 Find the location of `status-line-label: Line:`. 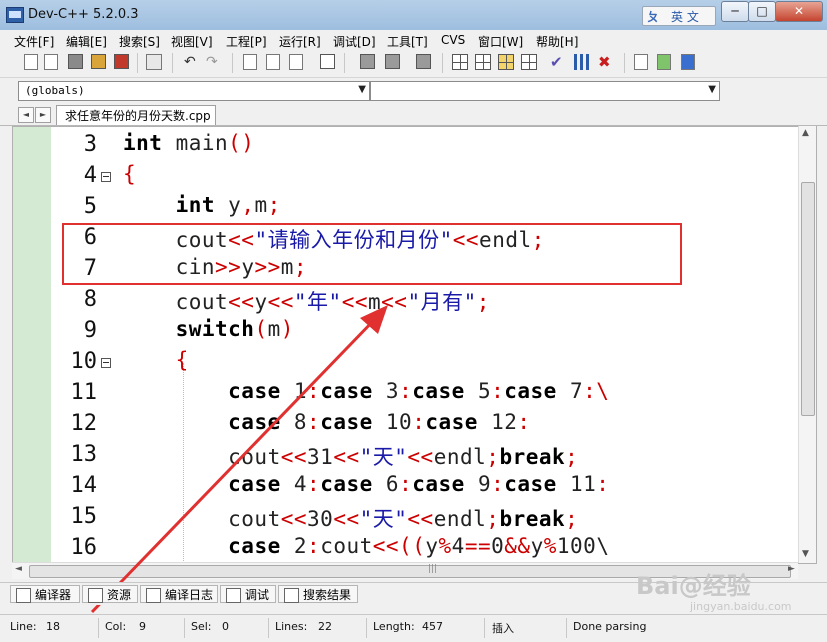

status-line-label: Line: is located at coordinates (23, 626).